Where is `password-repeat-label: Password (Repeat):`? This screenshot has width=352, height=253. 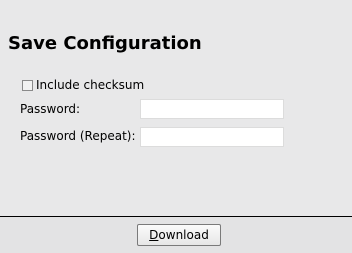
password-repeat-label: Password (Repeat): is located at coordinates (78, 136).